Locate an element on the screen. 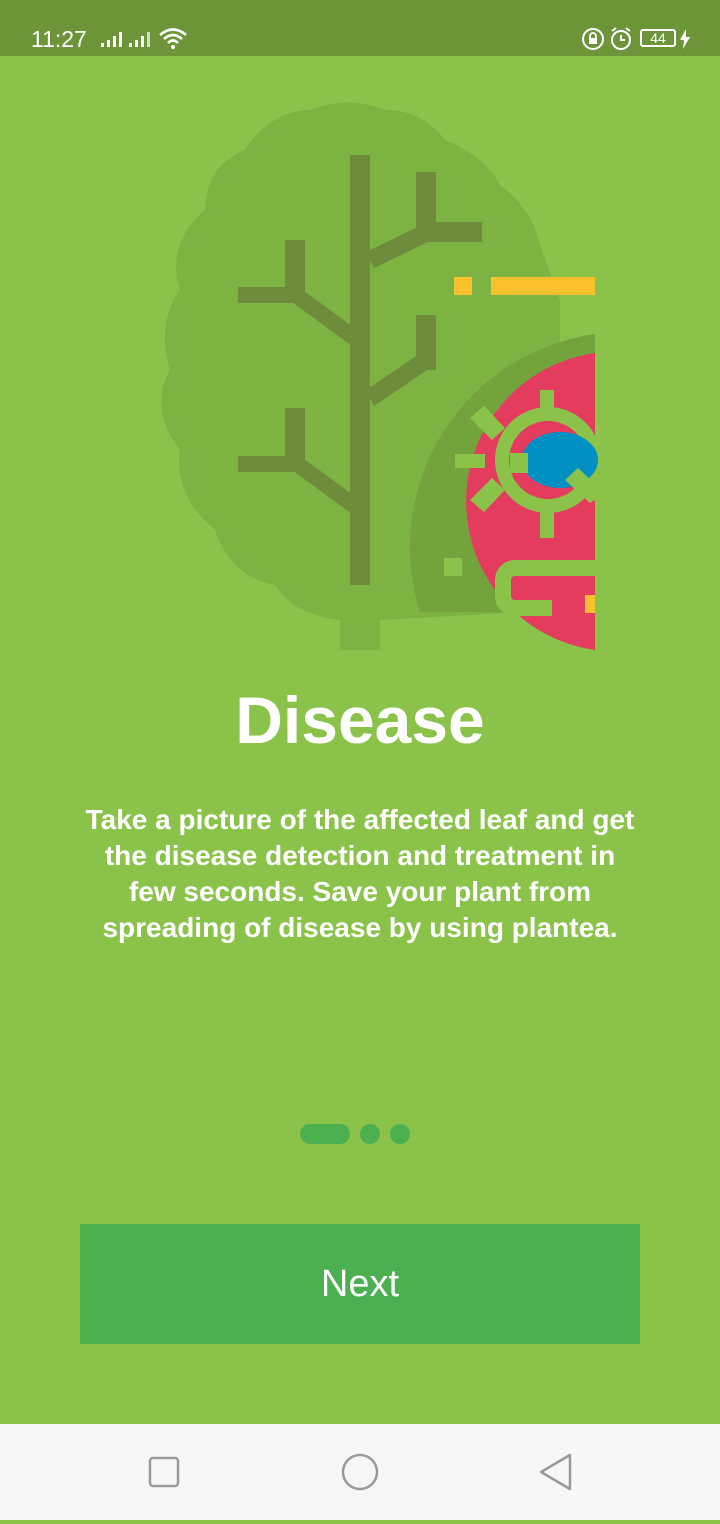 Image resolution: width=720 pixels, height=1524 pixels. home-button is located at coordinates (360, 1472).